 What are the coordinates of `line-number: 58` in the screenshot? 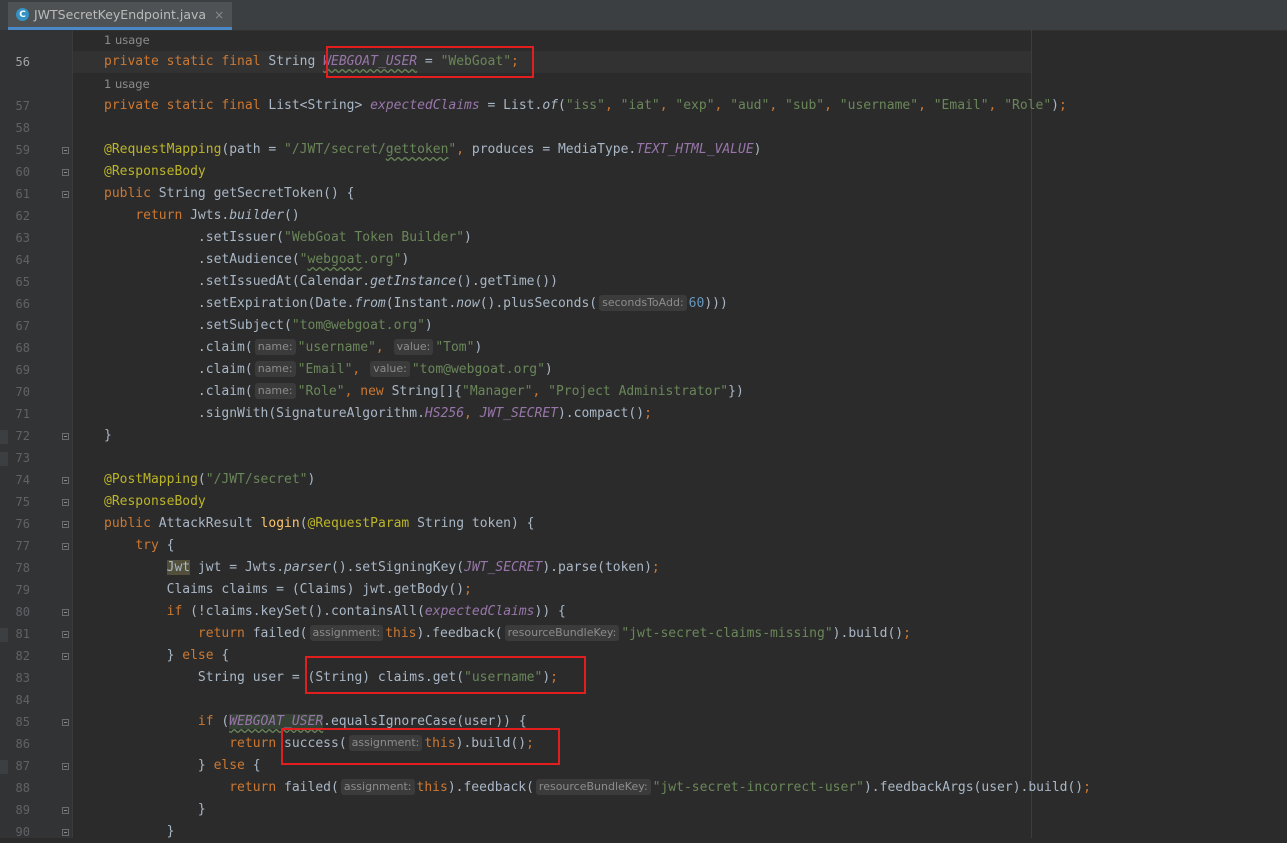 It's located at (22, 128).